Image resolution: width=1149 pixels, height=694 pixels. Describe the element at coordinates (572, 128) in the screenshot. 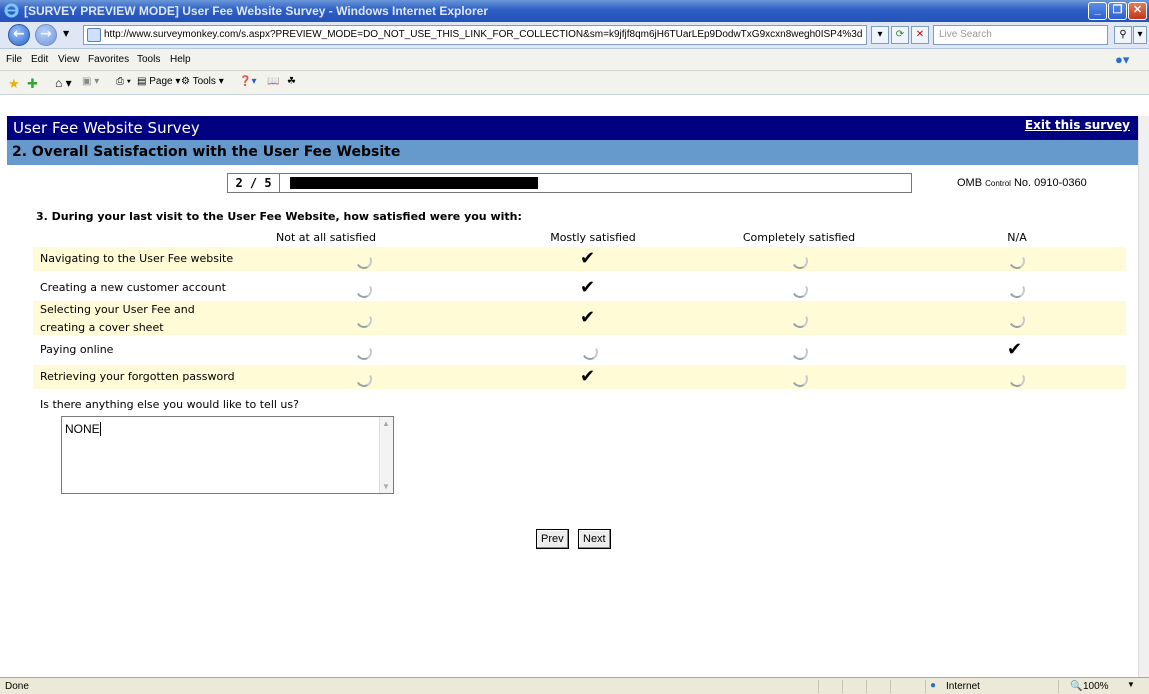

I see `survey-header: User Fee Website Survey Exit this survey` at that location.